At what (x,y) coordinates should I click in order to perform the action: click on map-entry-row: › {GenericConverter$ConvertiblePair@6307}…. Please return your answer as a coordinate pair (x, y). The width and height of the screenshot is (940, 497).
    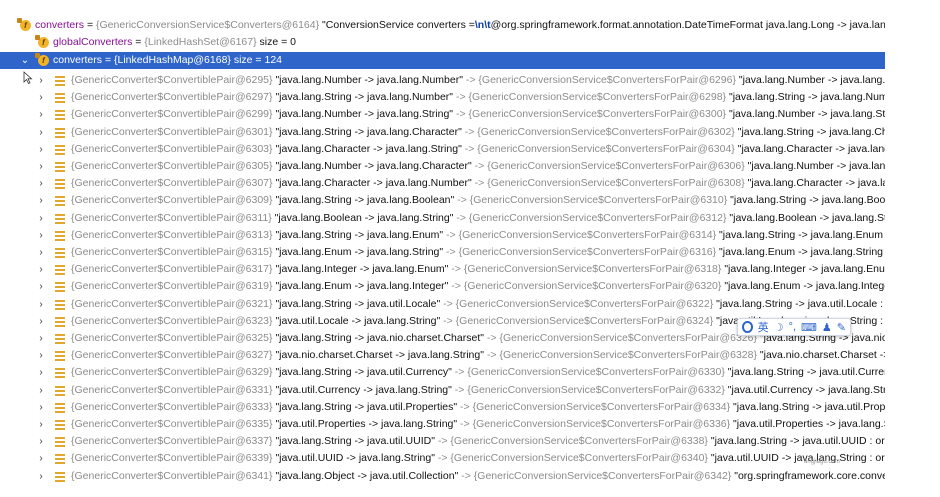
    Looking at the image, I should click on (442, 183).